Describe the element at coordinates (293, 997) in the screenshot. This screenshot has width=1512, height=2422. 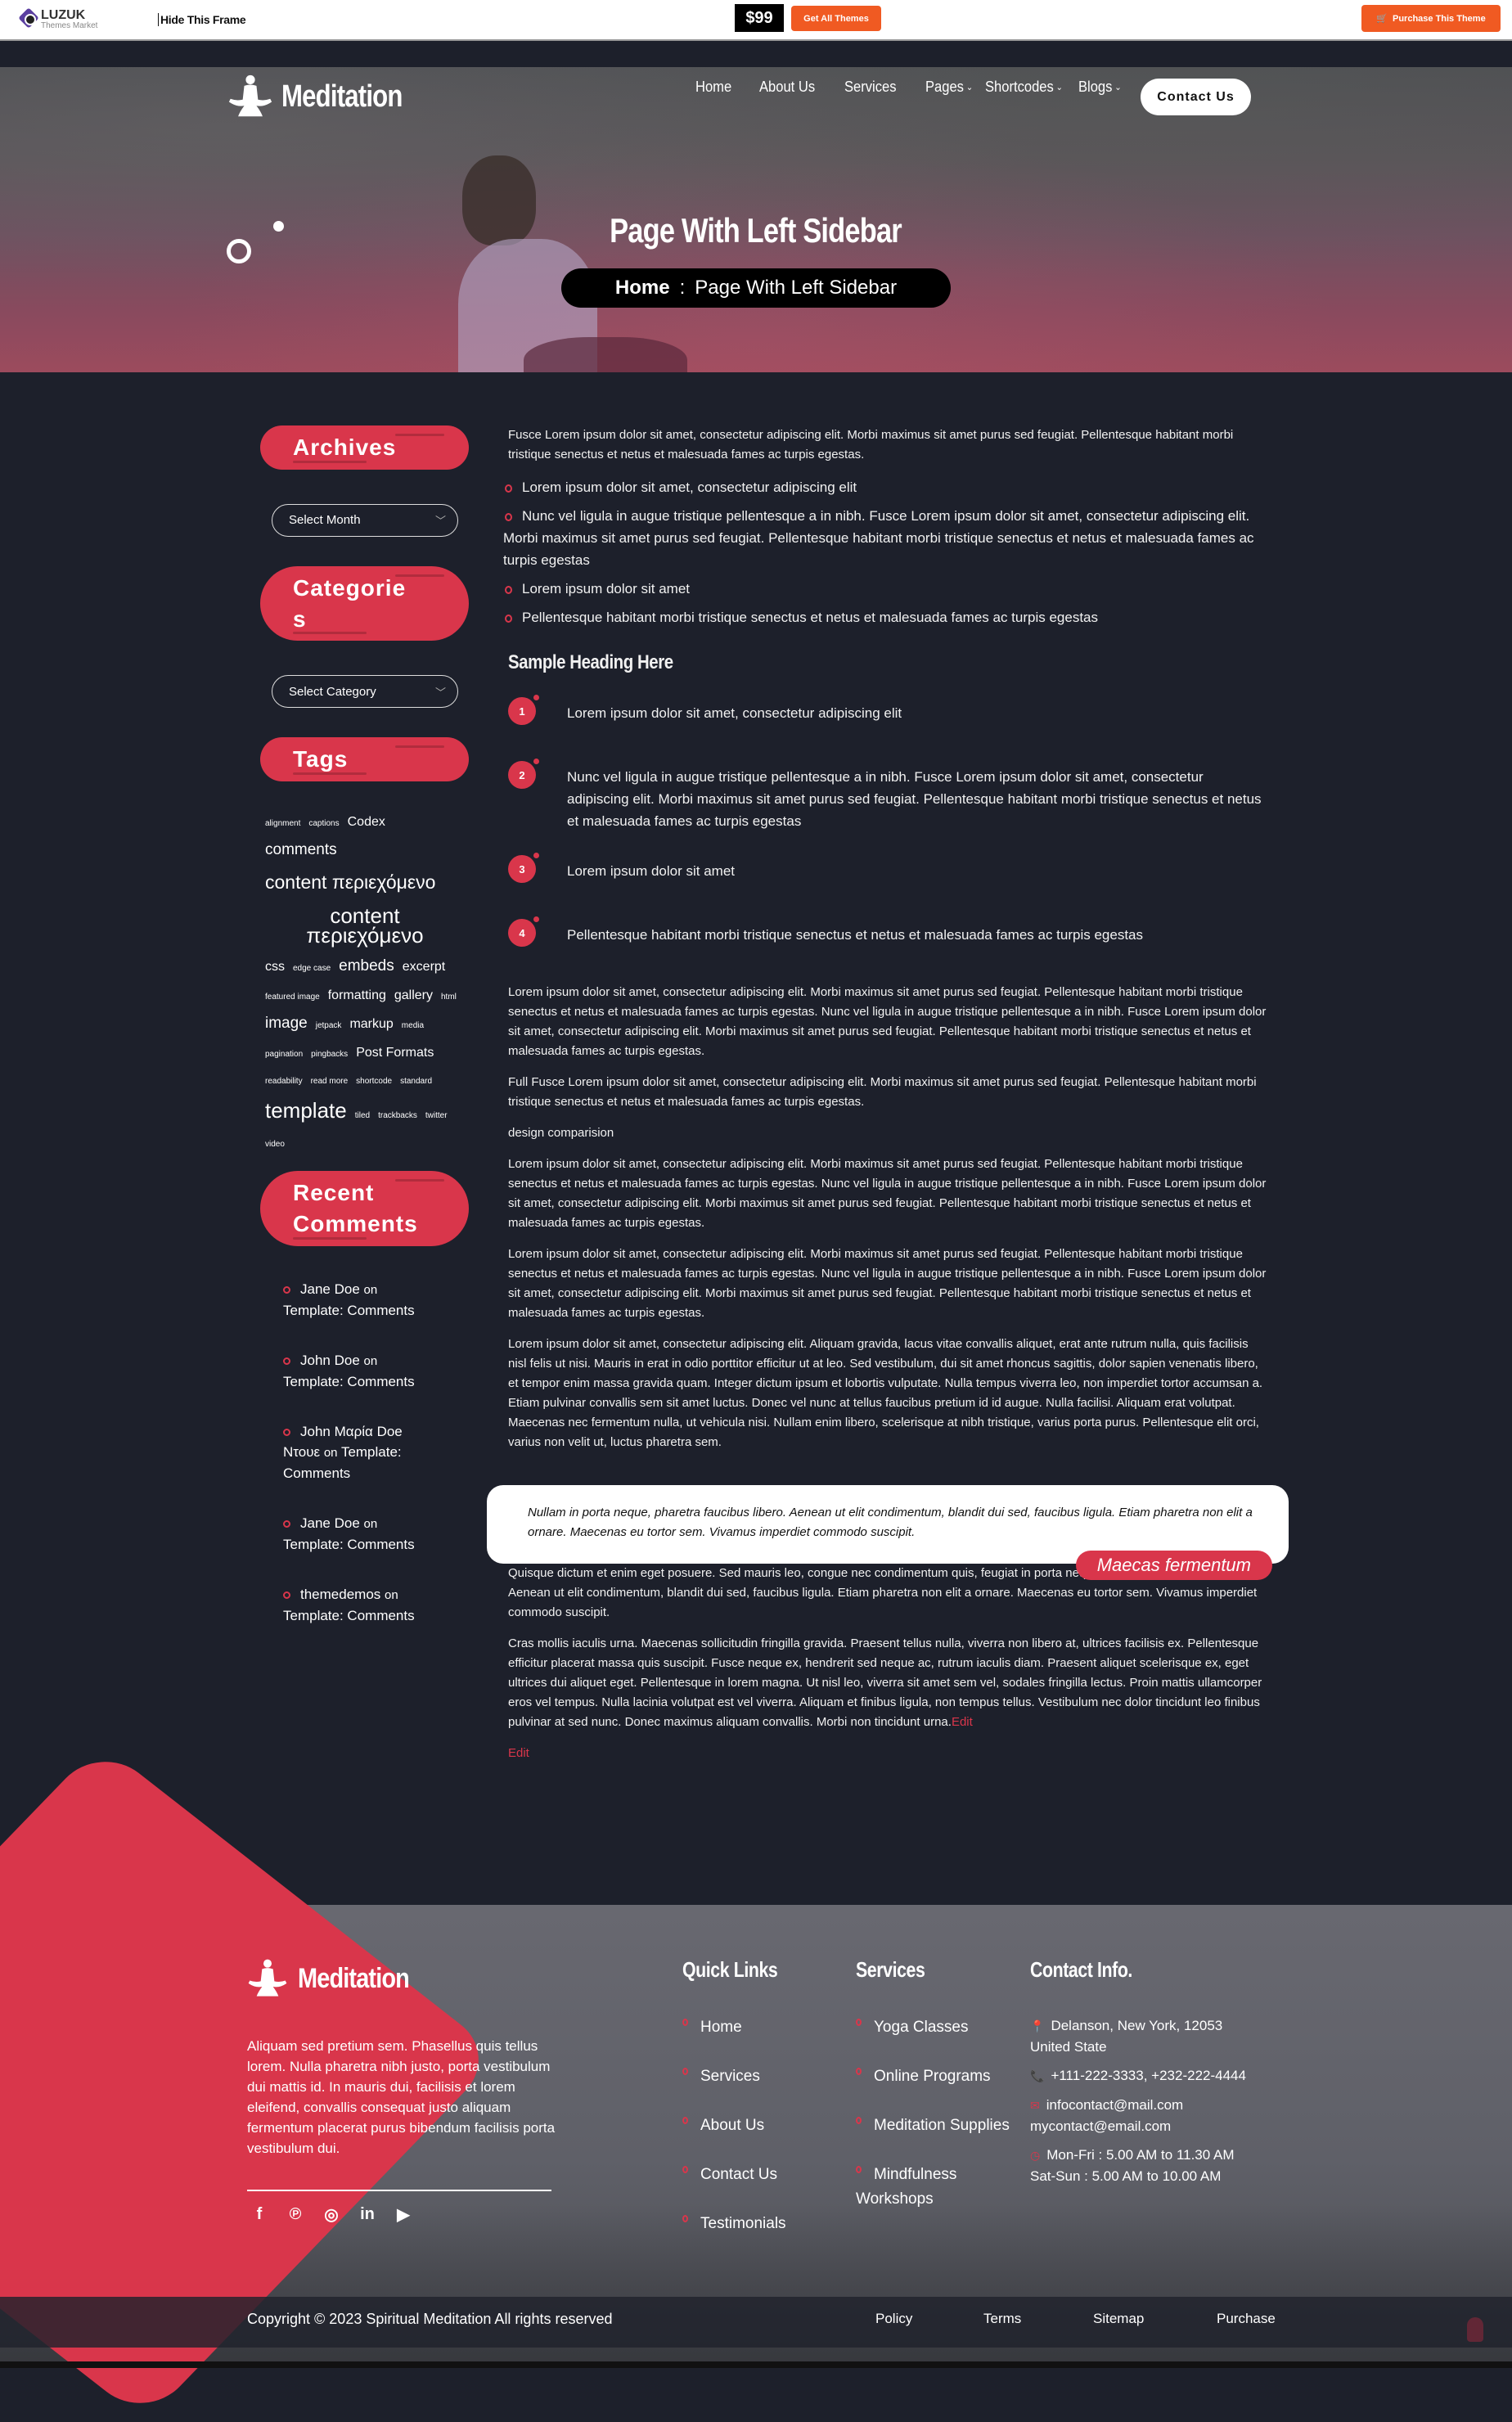
I see `tag-link: featured image` at that location.